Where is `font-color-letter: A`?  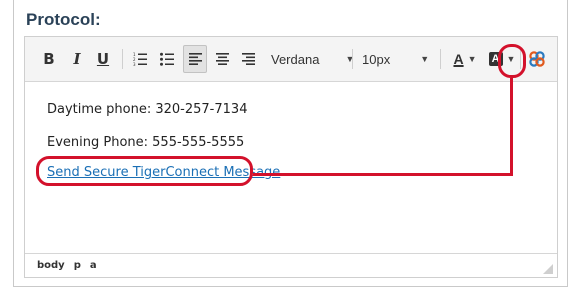 font-color-letter: A is located at coordinates (458, 59).